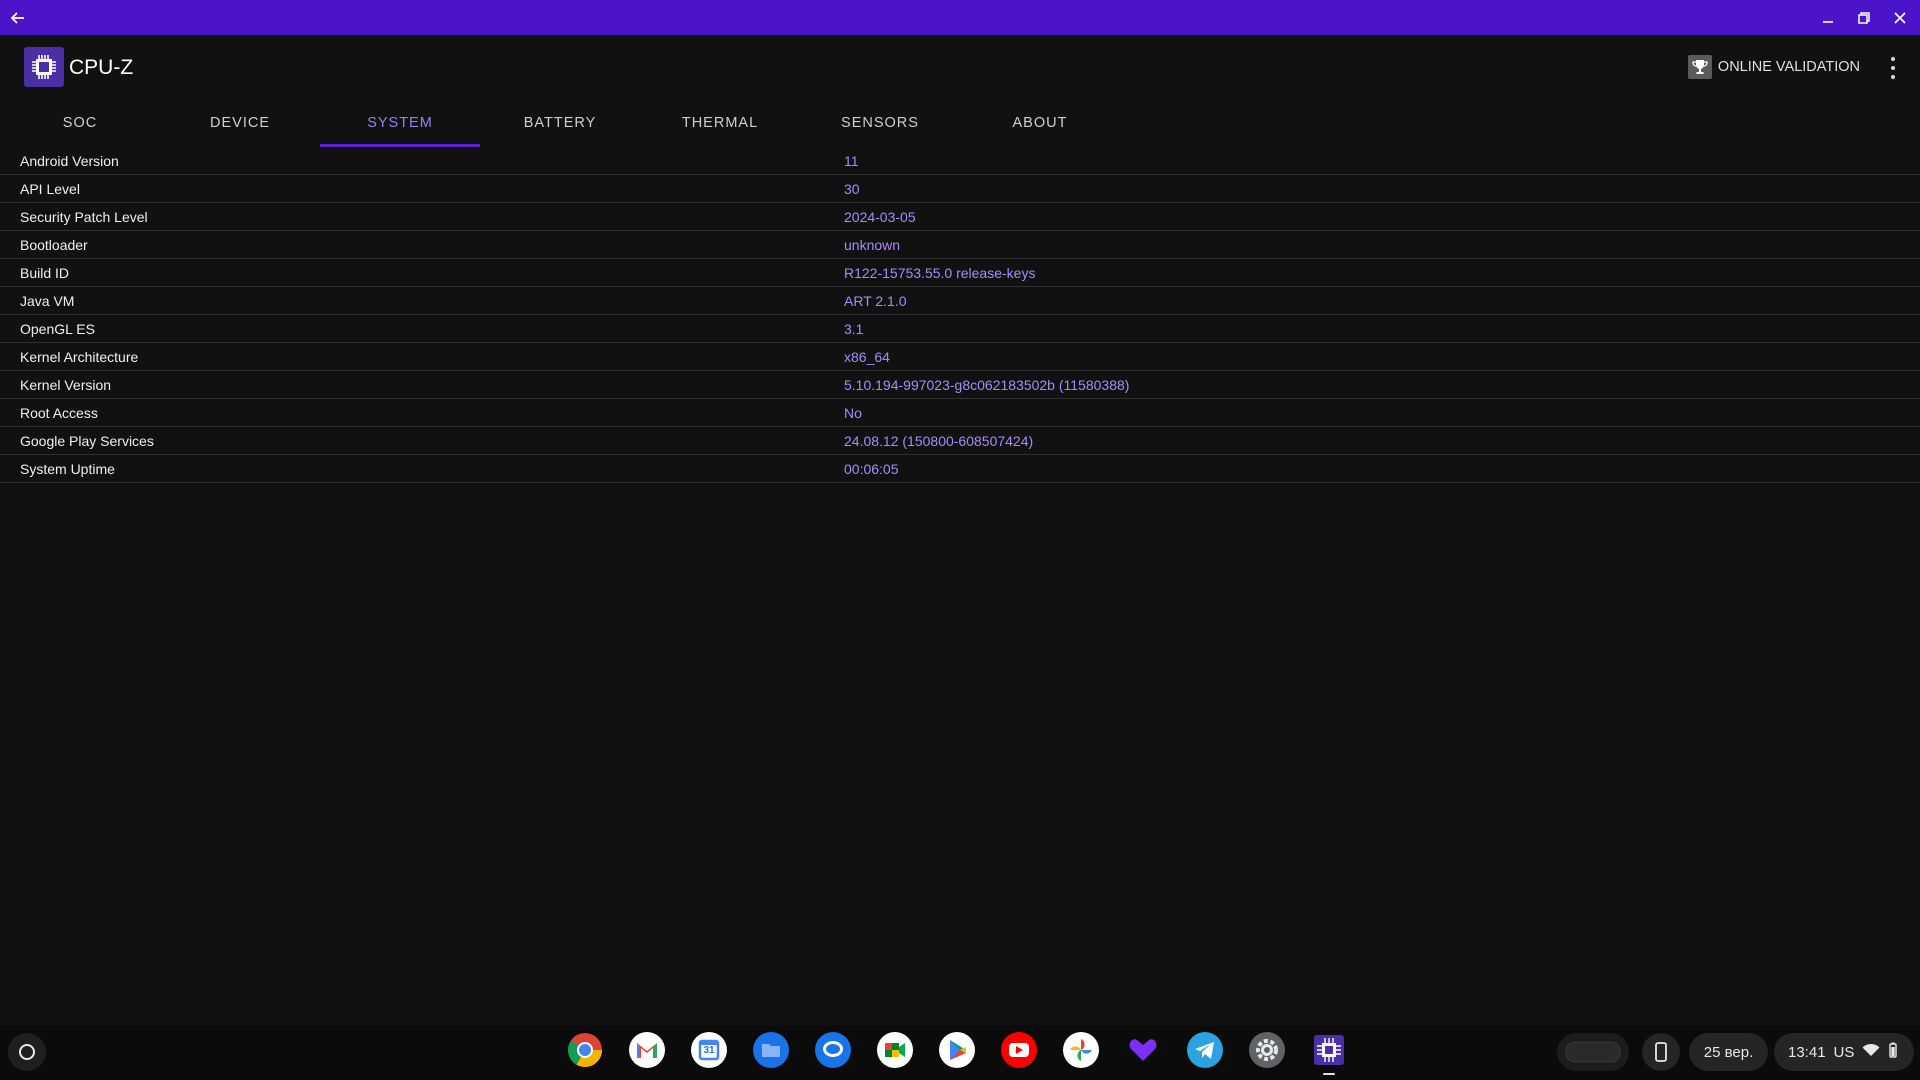 The width and height of the screenshot is (1920, 1080). Describe the element at coordinates (647, 1050) in the screenshot. I see `gmail-icon` at that location.